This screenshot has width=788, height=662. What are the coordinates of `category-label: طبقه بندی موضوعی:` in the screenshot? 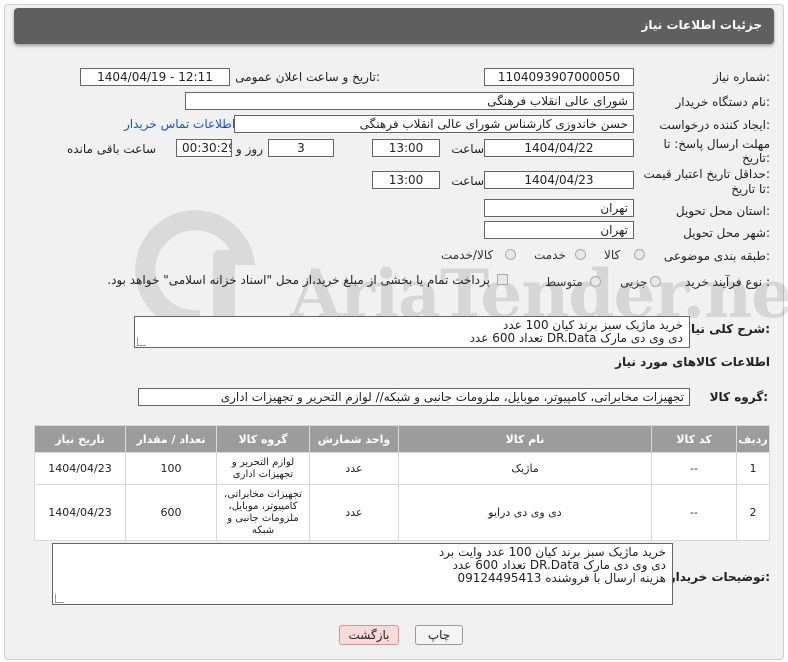 It's located at (716, 256).